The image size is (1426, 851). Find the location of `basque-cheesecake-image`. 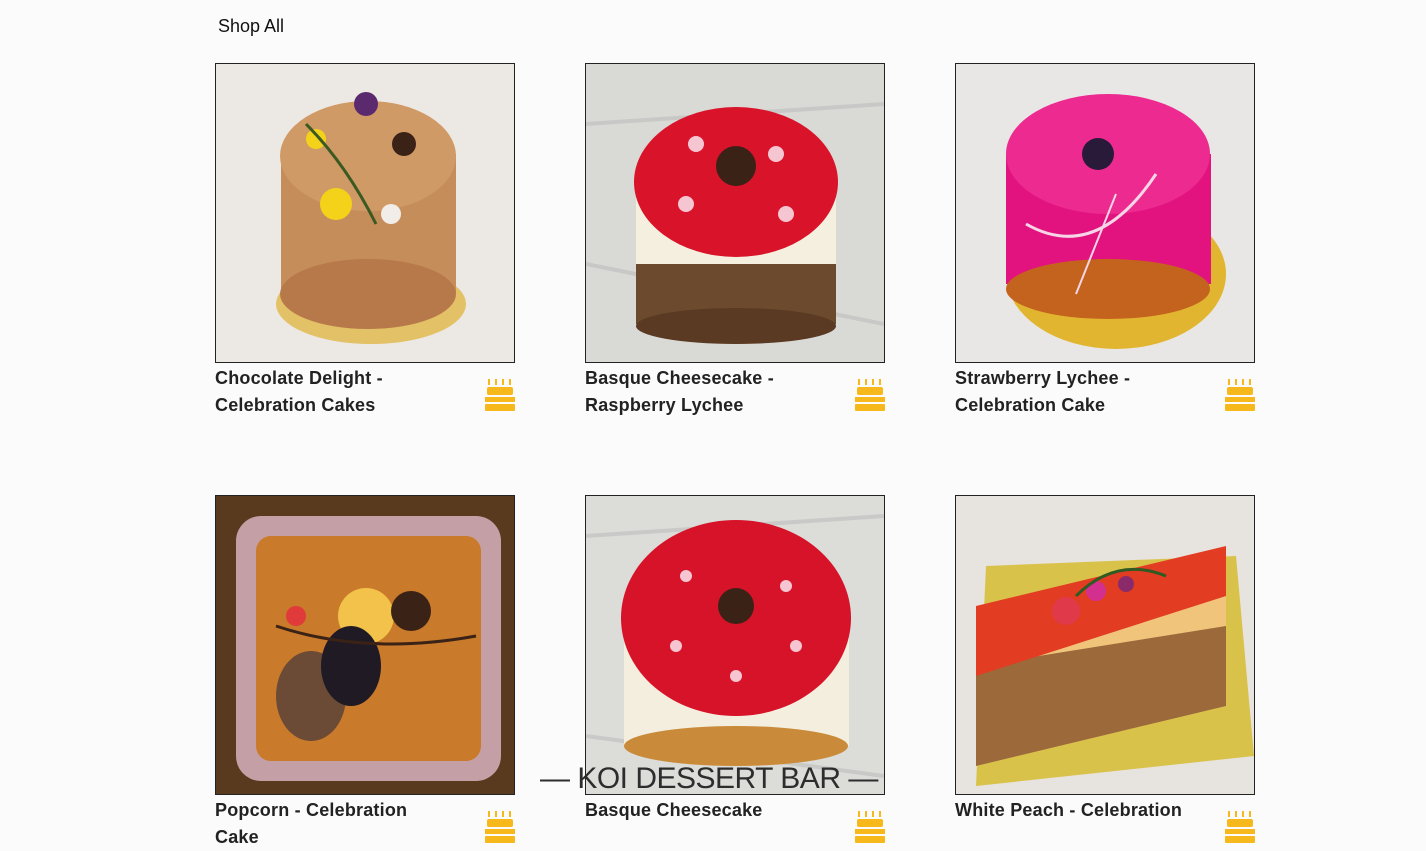

basque-cheesecake-image is located at coordinates (735, 645).